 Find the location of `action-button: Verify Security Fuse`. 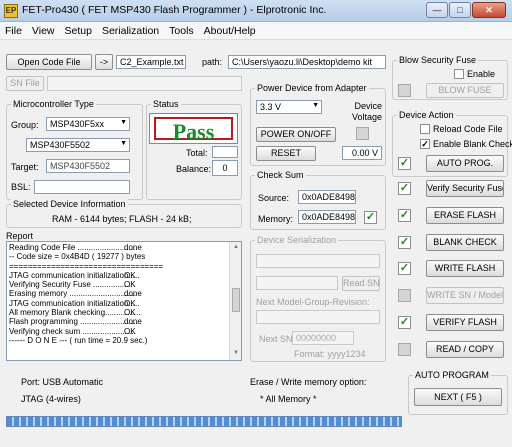

action-button: Verify Security Fuse is located at coordinates (465, 188).